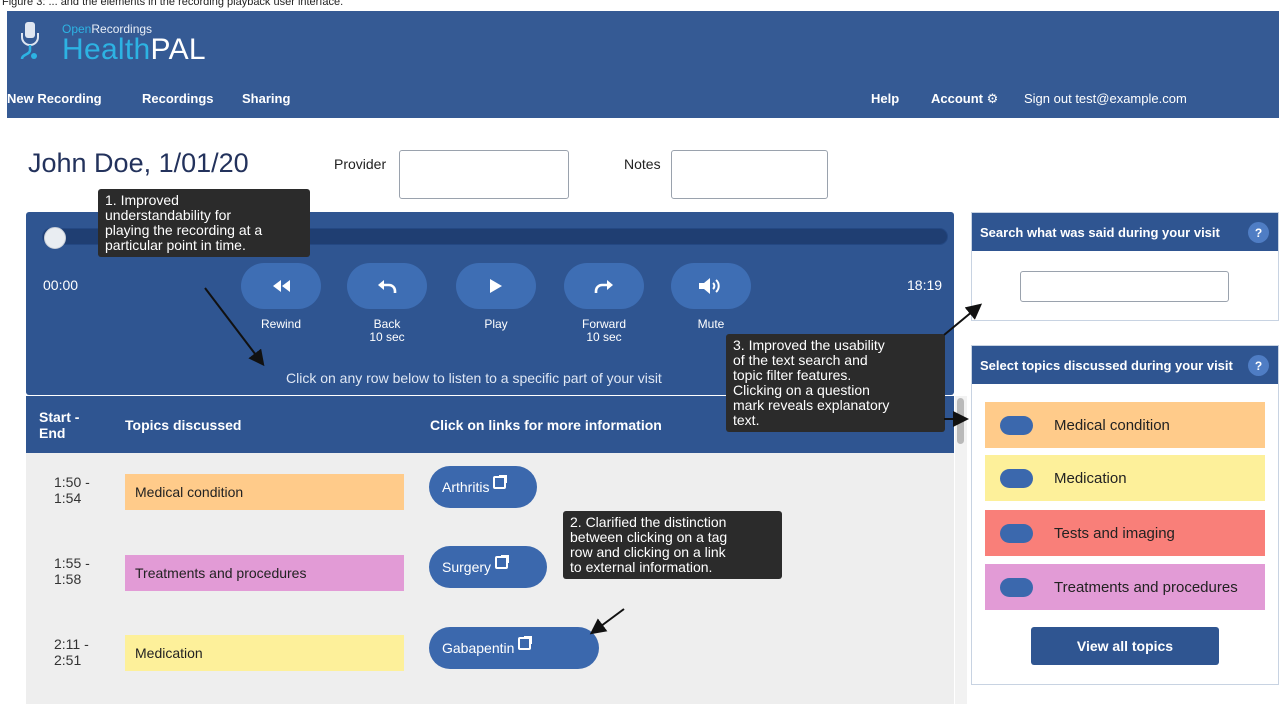 This screenshot has width=1279, height=704. Describe the element at coordinates (483, 487) in the screenshot. I see `external-link-button: Arthritis` at that location.